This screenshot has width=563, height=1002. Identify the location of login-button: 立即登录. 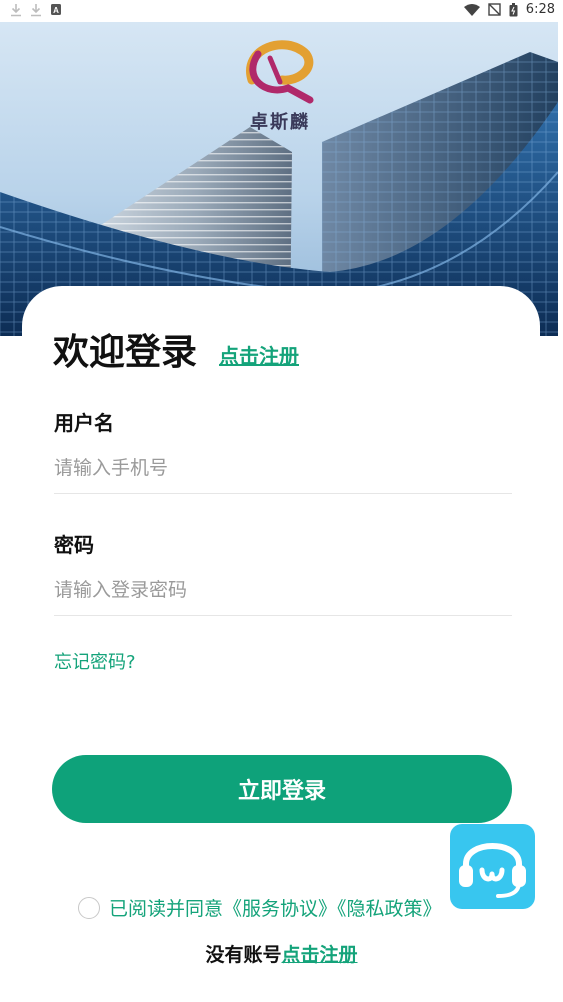
(282, 789).